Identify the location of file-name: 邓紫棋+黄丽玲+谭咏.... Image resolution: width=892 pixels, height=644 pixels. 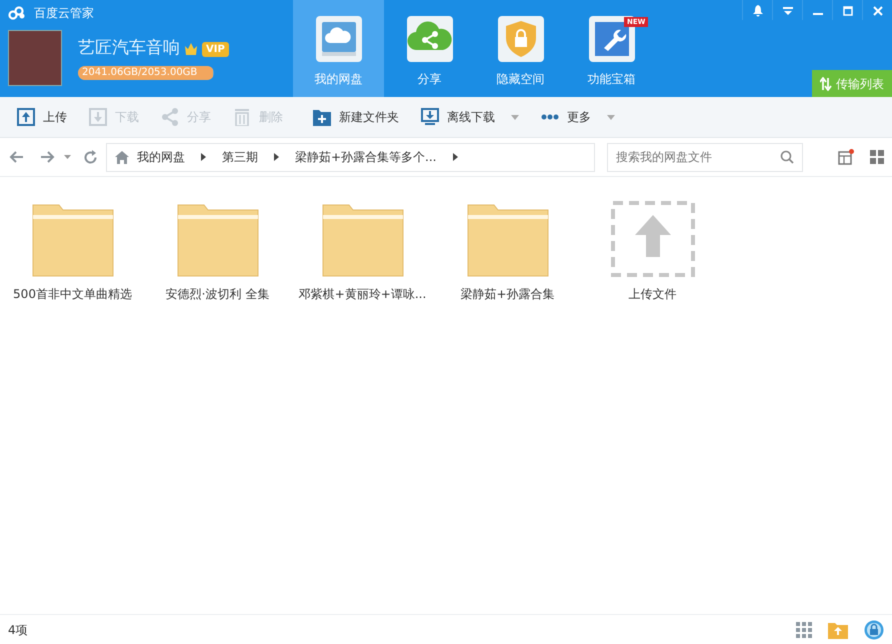
(362, 294).